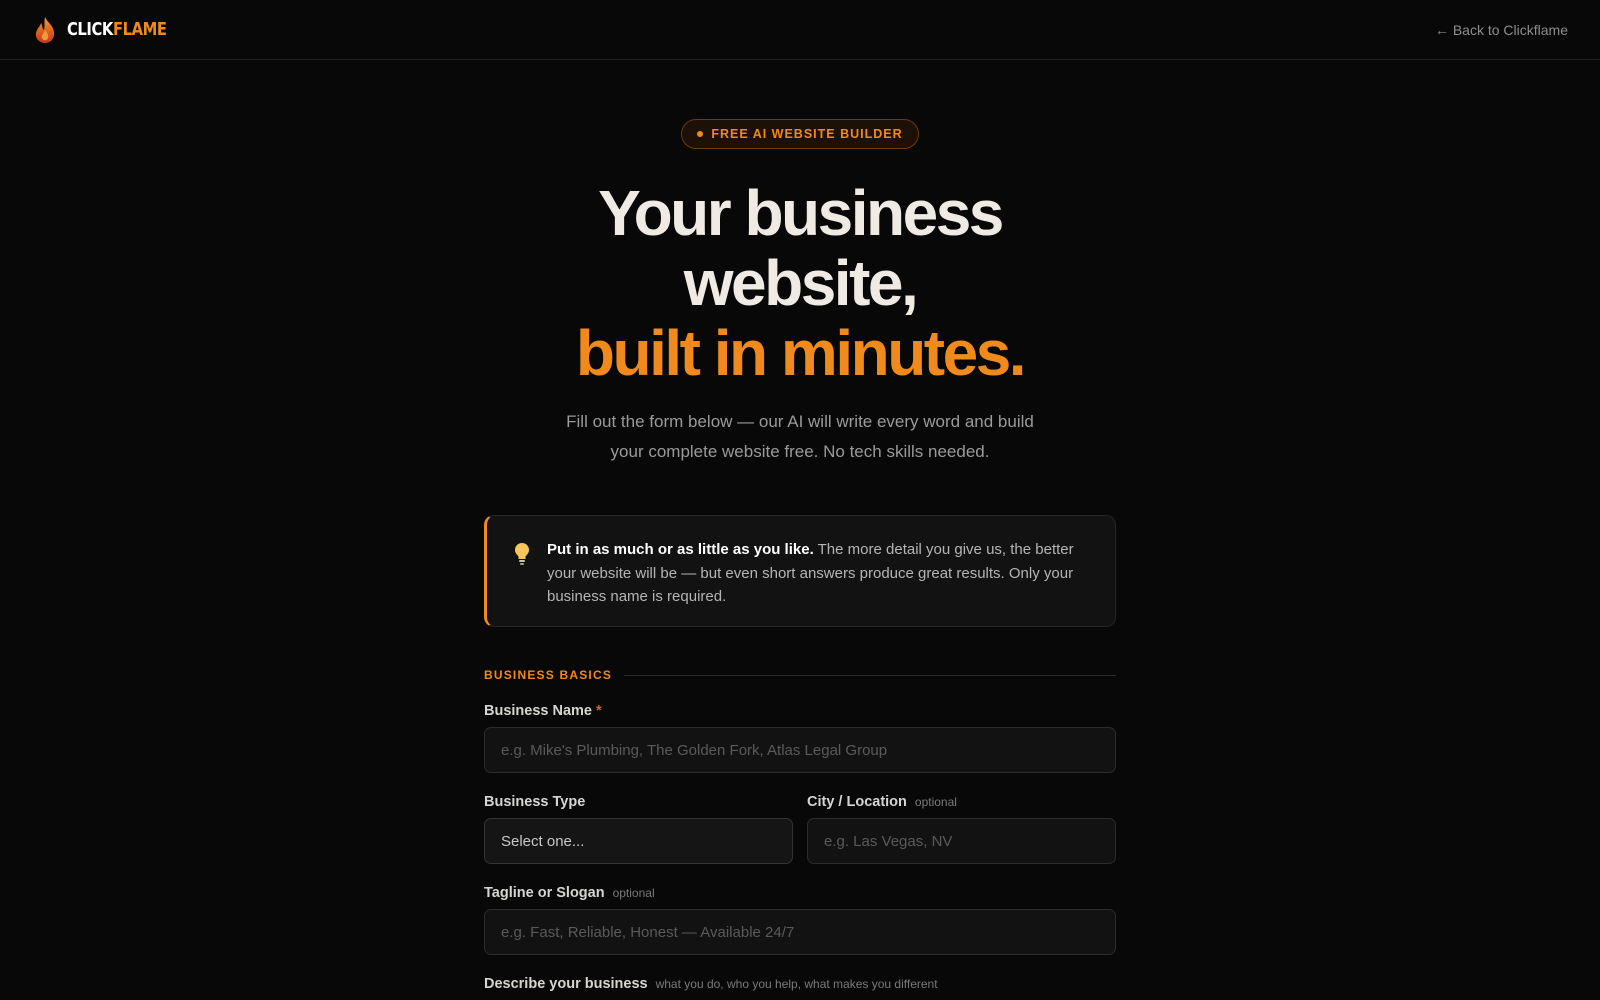 Image resolution: width=1600 pixels, height=1000 pixels. I want to click on brand-logo: CLICKFLAME, so click(110, 30).